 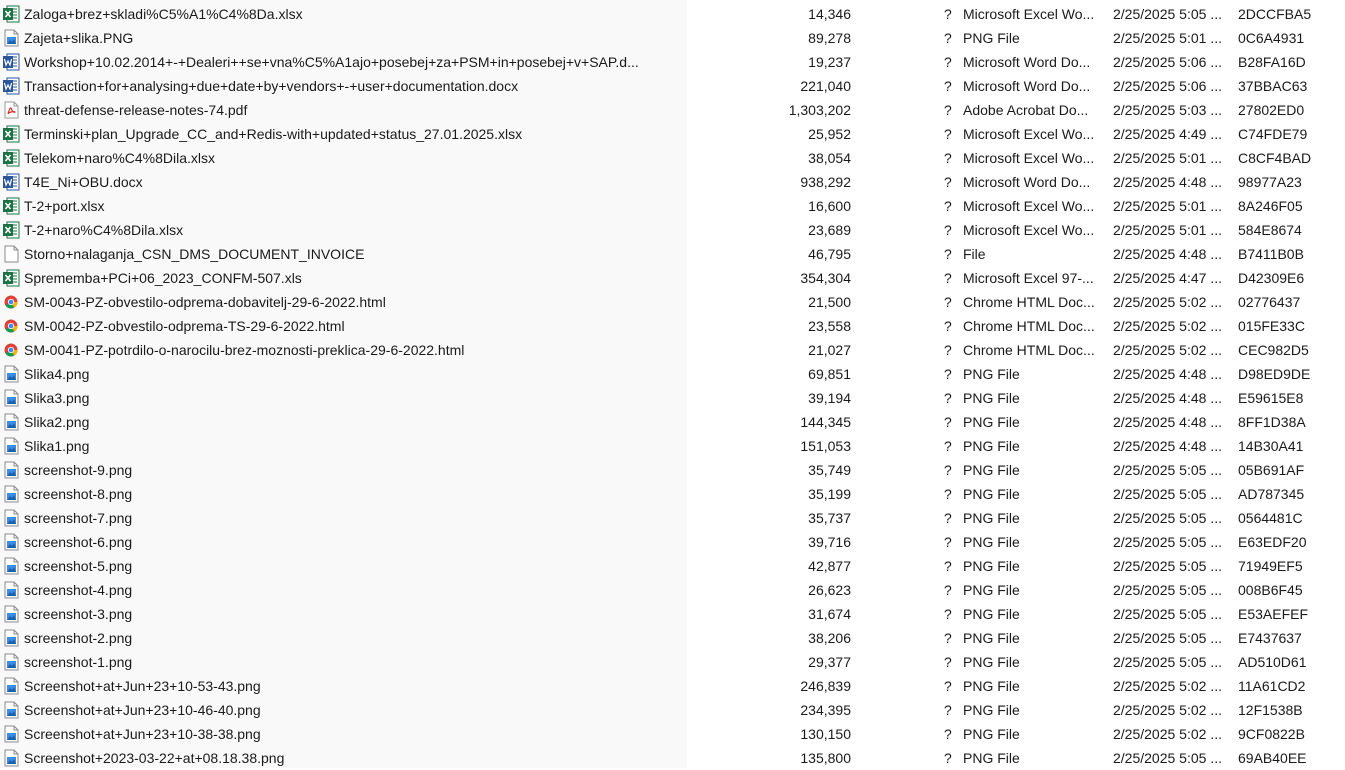 I want to click on file-size: 35,199, so click(x=829, y=494).